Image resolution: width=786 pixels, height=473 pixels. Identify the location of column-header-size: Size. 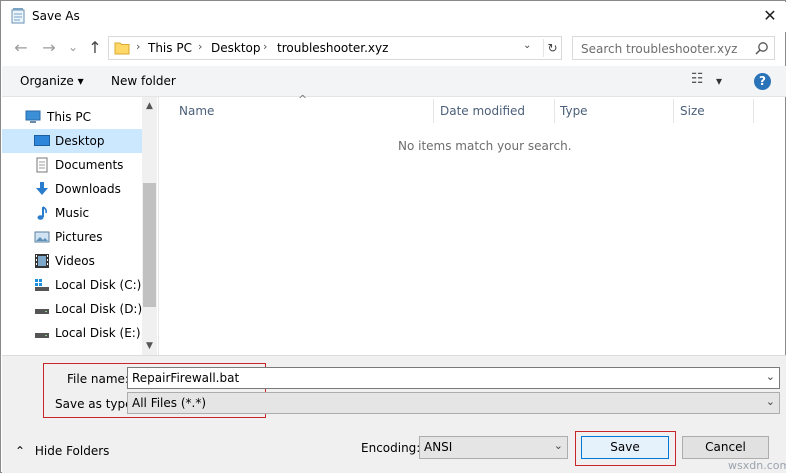
(692, 117).